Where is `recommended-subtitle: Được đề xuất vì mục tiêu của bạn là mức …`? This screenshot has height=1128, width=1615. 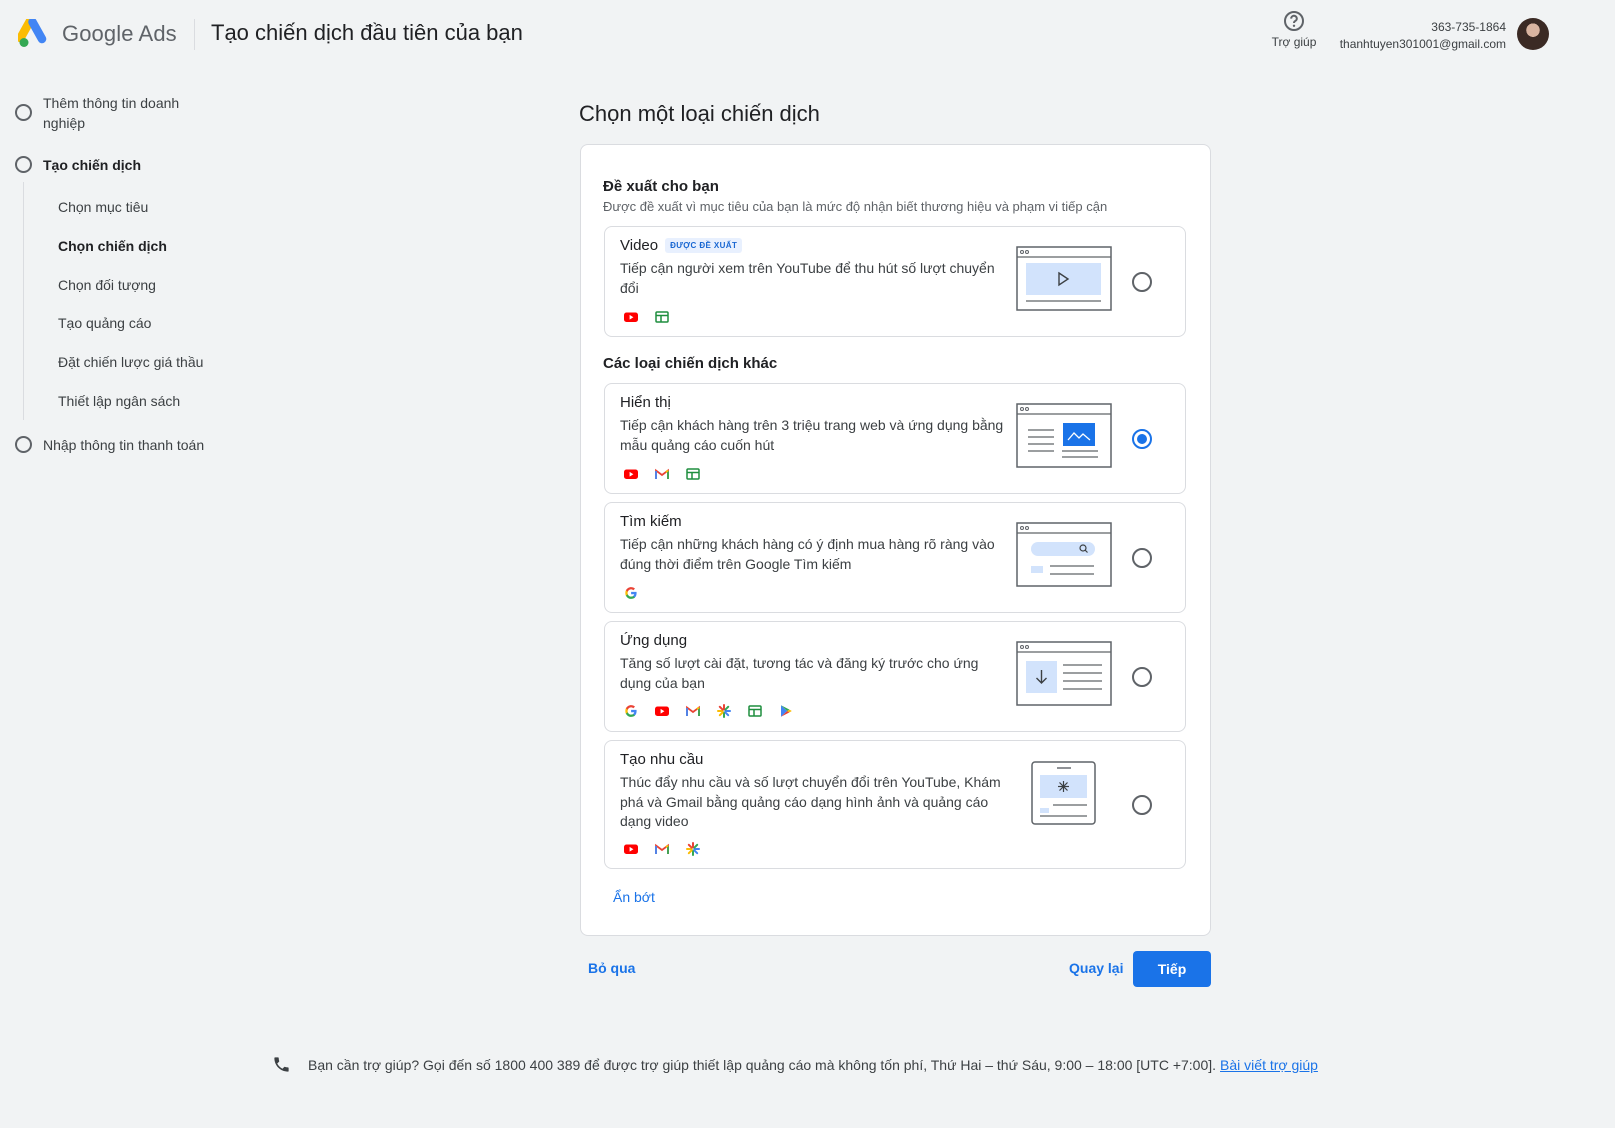
recommended-subtitle: Được đề xuất vì mục tiêu của bạn là mức … is located at coordinates (855, 206).